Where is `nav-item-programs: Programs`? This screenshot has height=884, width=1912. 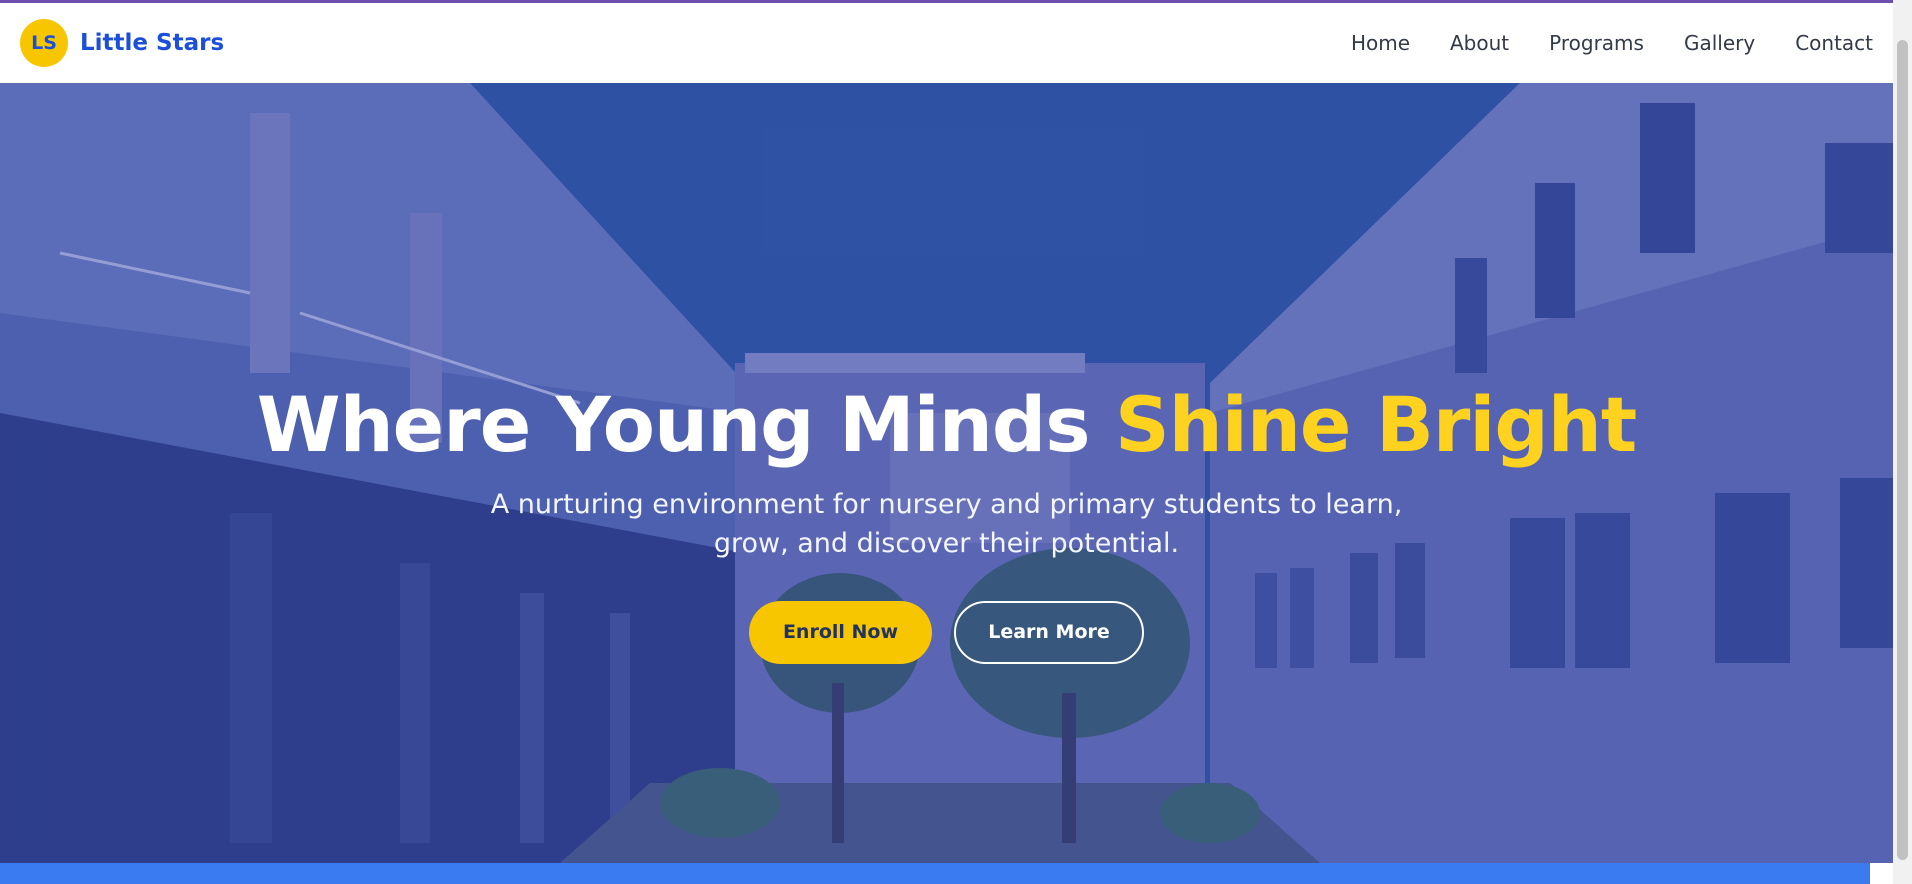
nav-item-programs: Programs is located at coordinates (1596, 43).